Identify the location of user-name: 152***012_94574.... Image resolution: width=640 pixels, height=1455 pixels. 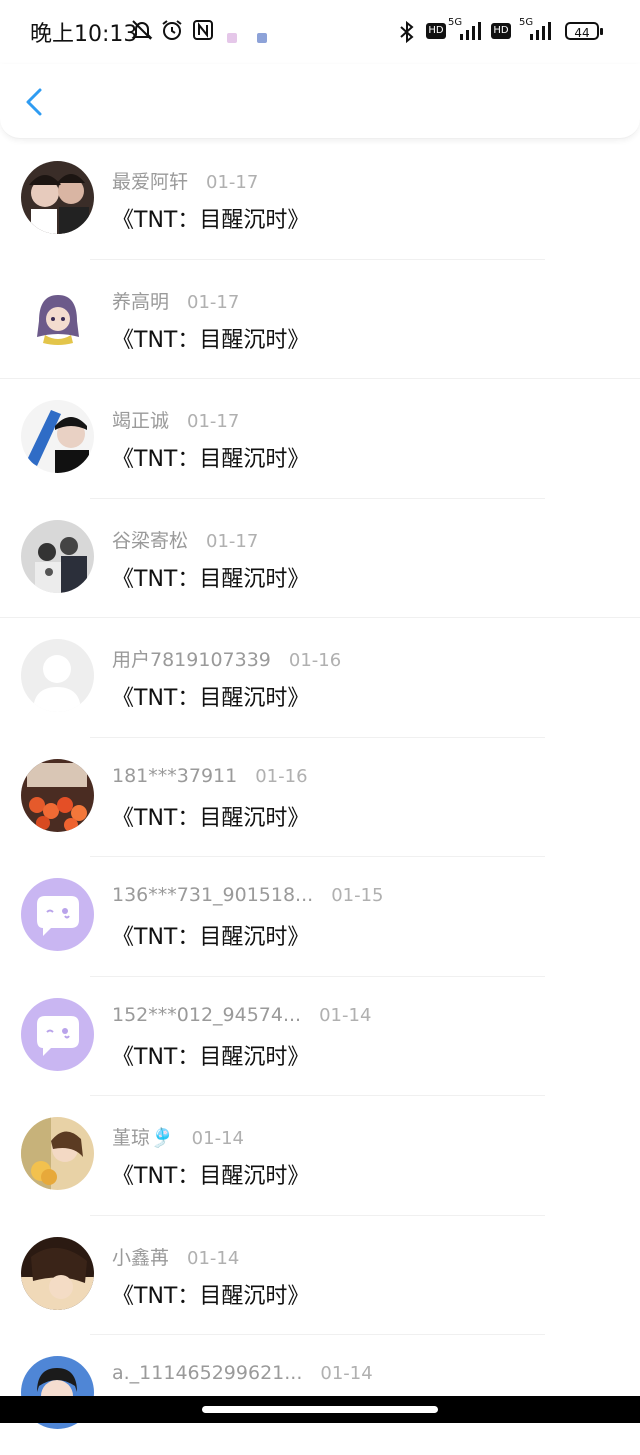
(206, 1015).